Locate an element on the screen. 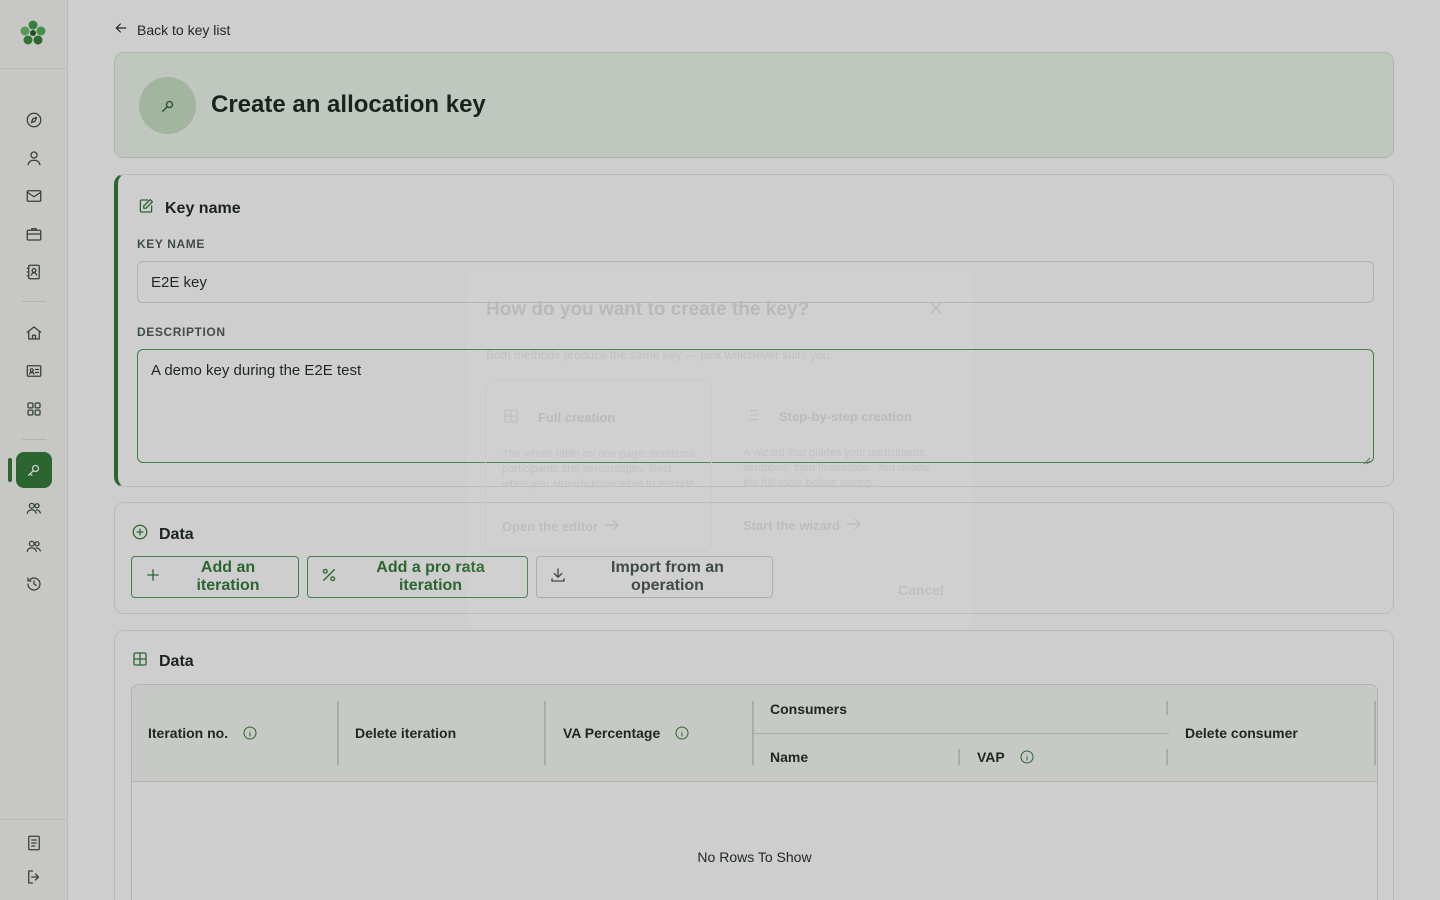 The image size is (1440, 900). option-header: Full creation is located at coordinates (558, 417).